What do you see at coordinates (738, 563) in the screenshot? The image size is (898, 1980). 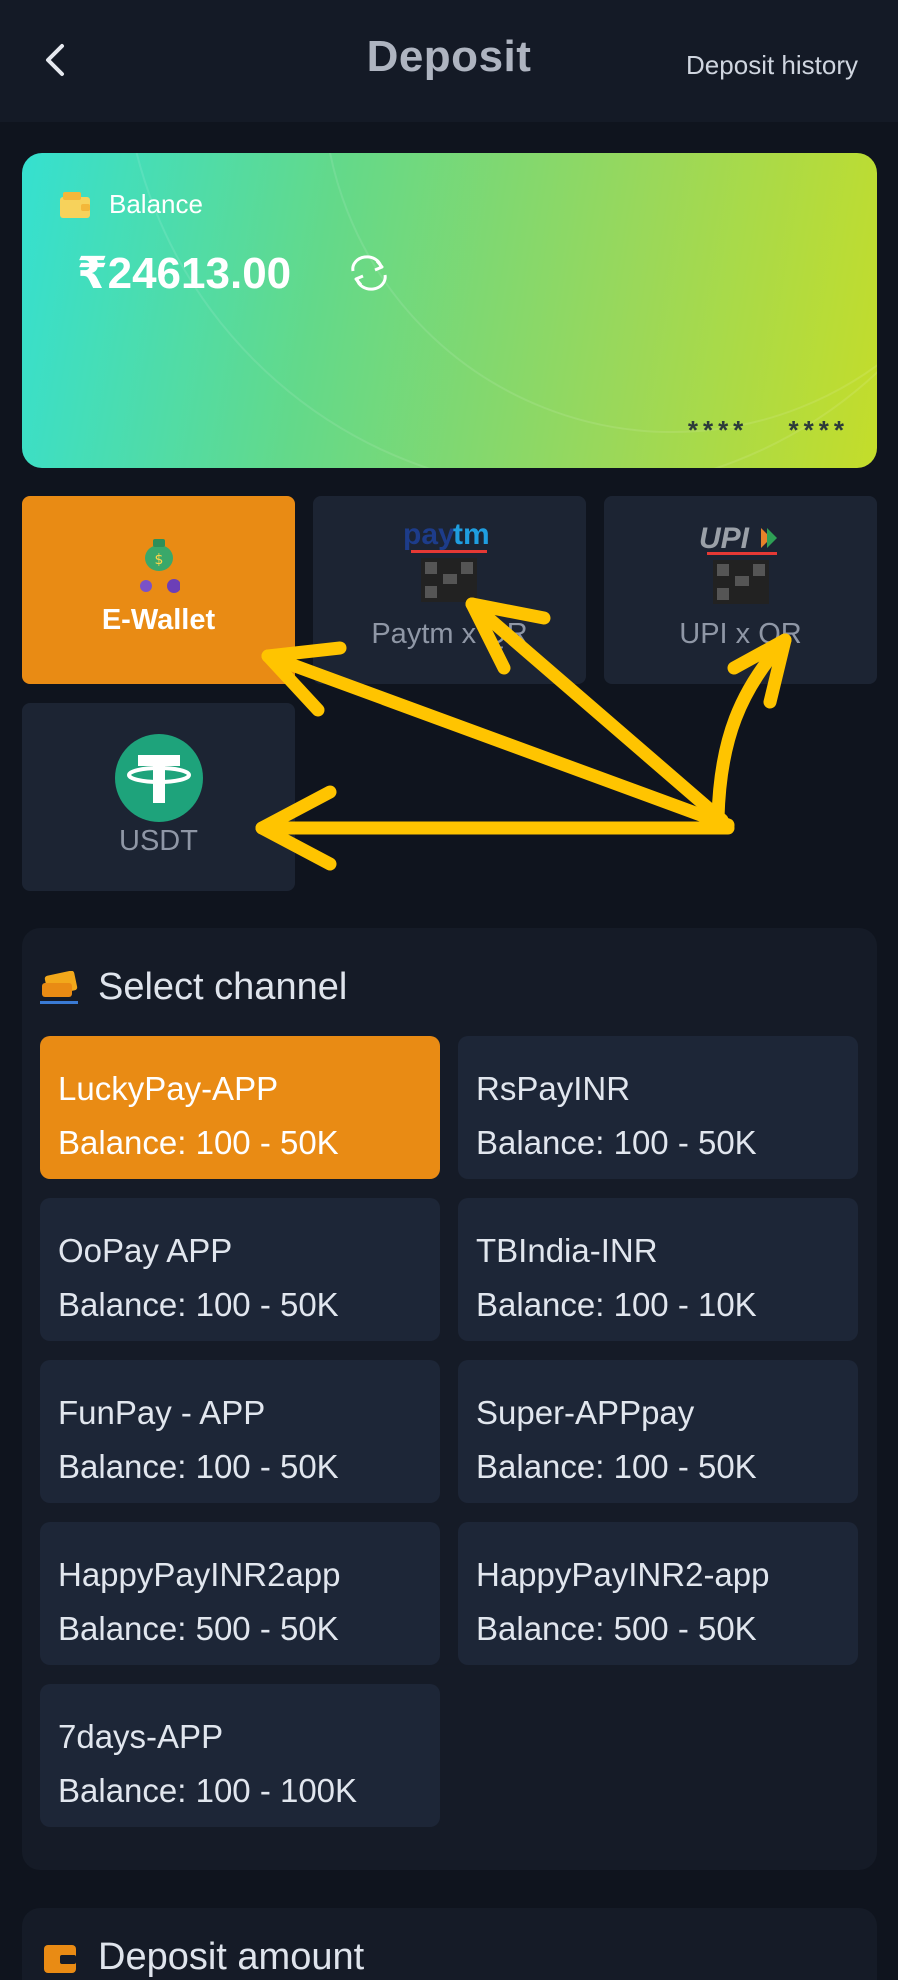 I see `upi-qr-icon: UPI` at bounding box center [738, 563].